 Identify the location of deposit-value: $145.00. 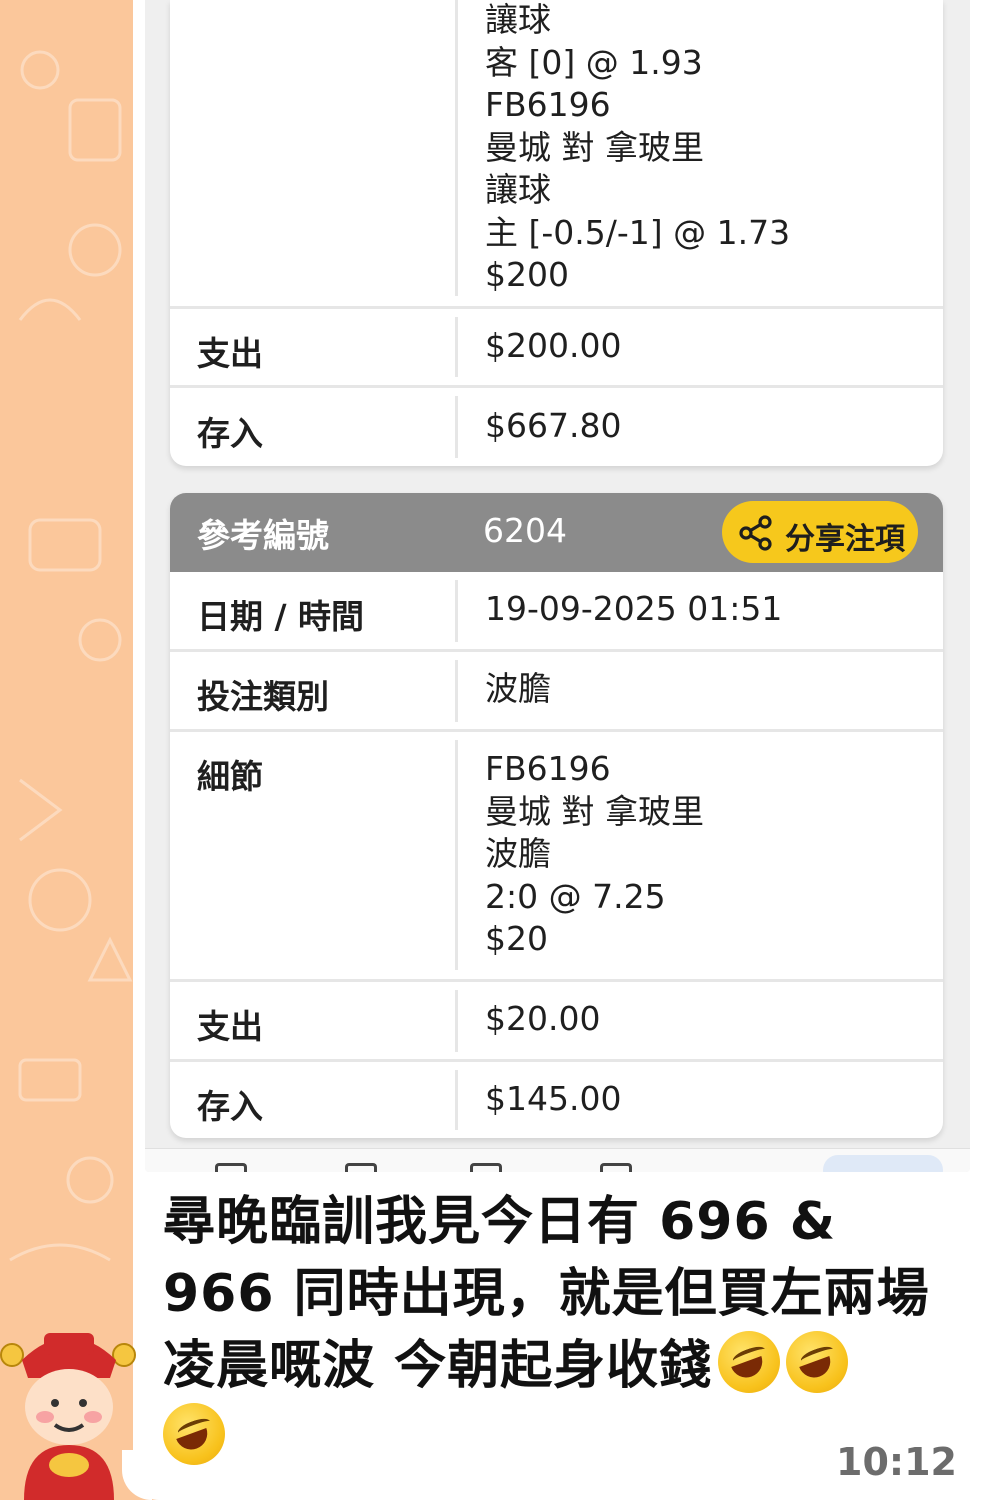
(553, 1098).